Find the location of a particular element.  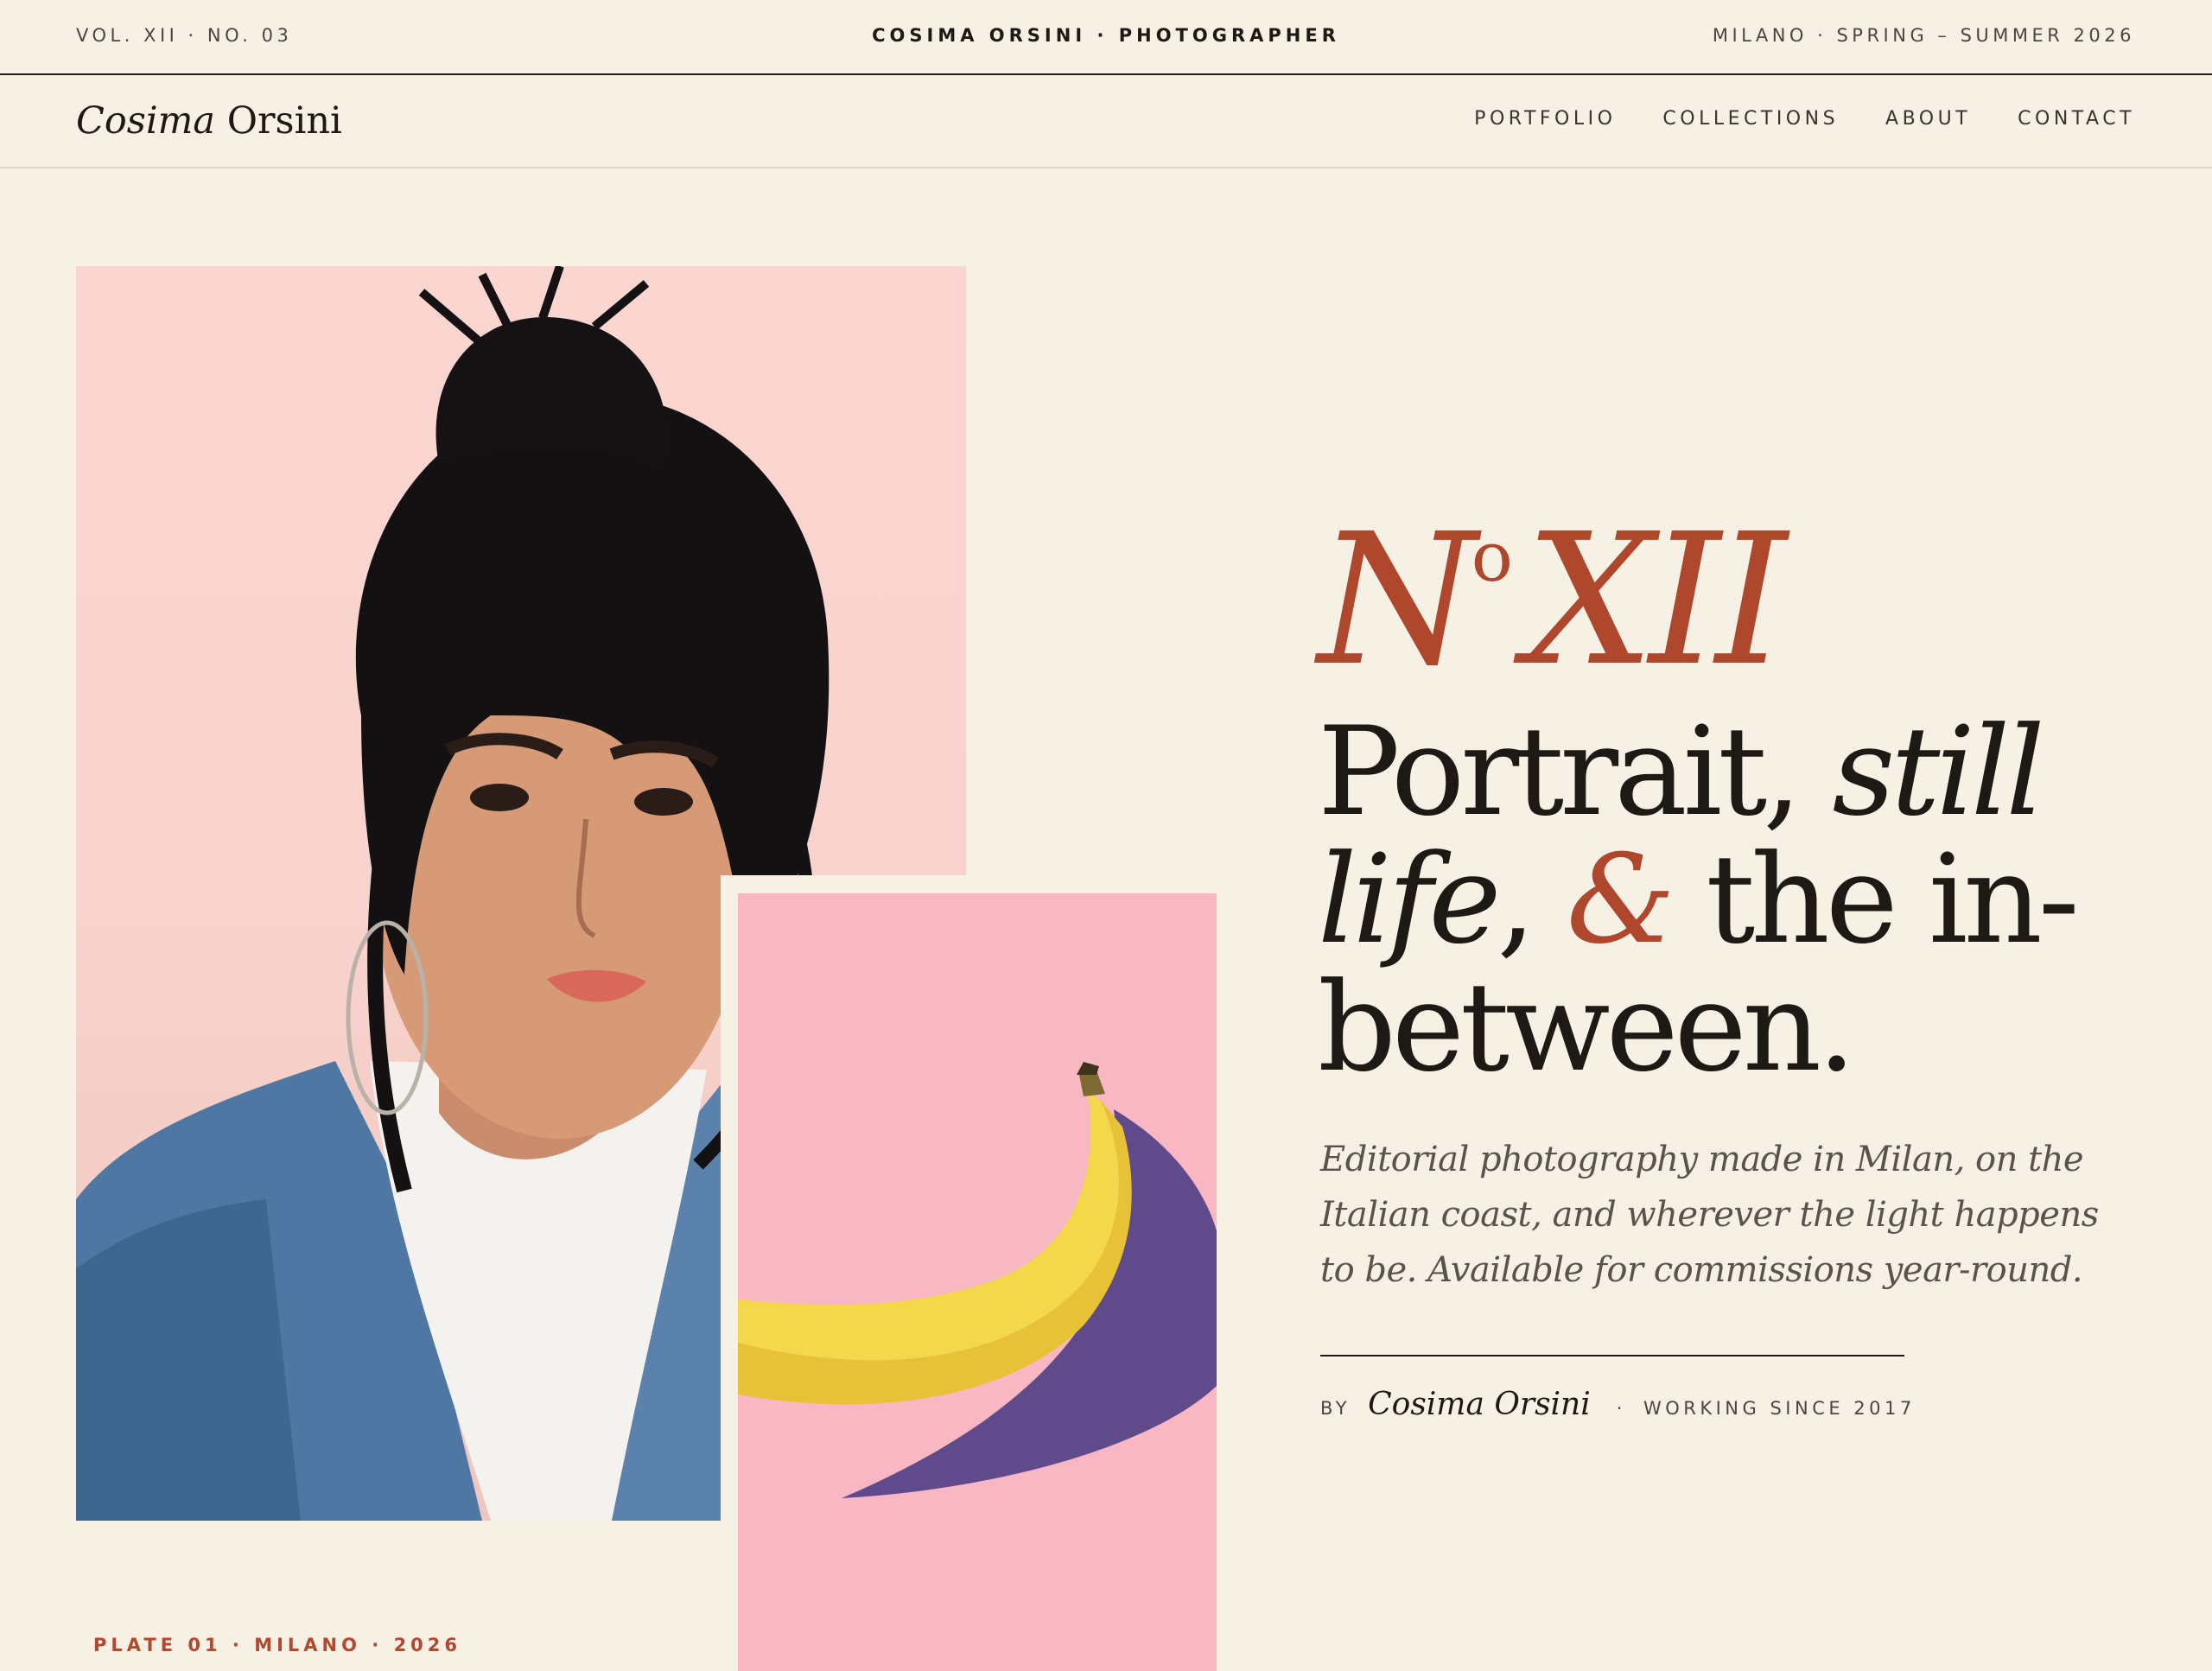

headline-part1: Portrait, is located at coordinates (1575, 772).